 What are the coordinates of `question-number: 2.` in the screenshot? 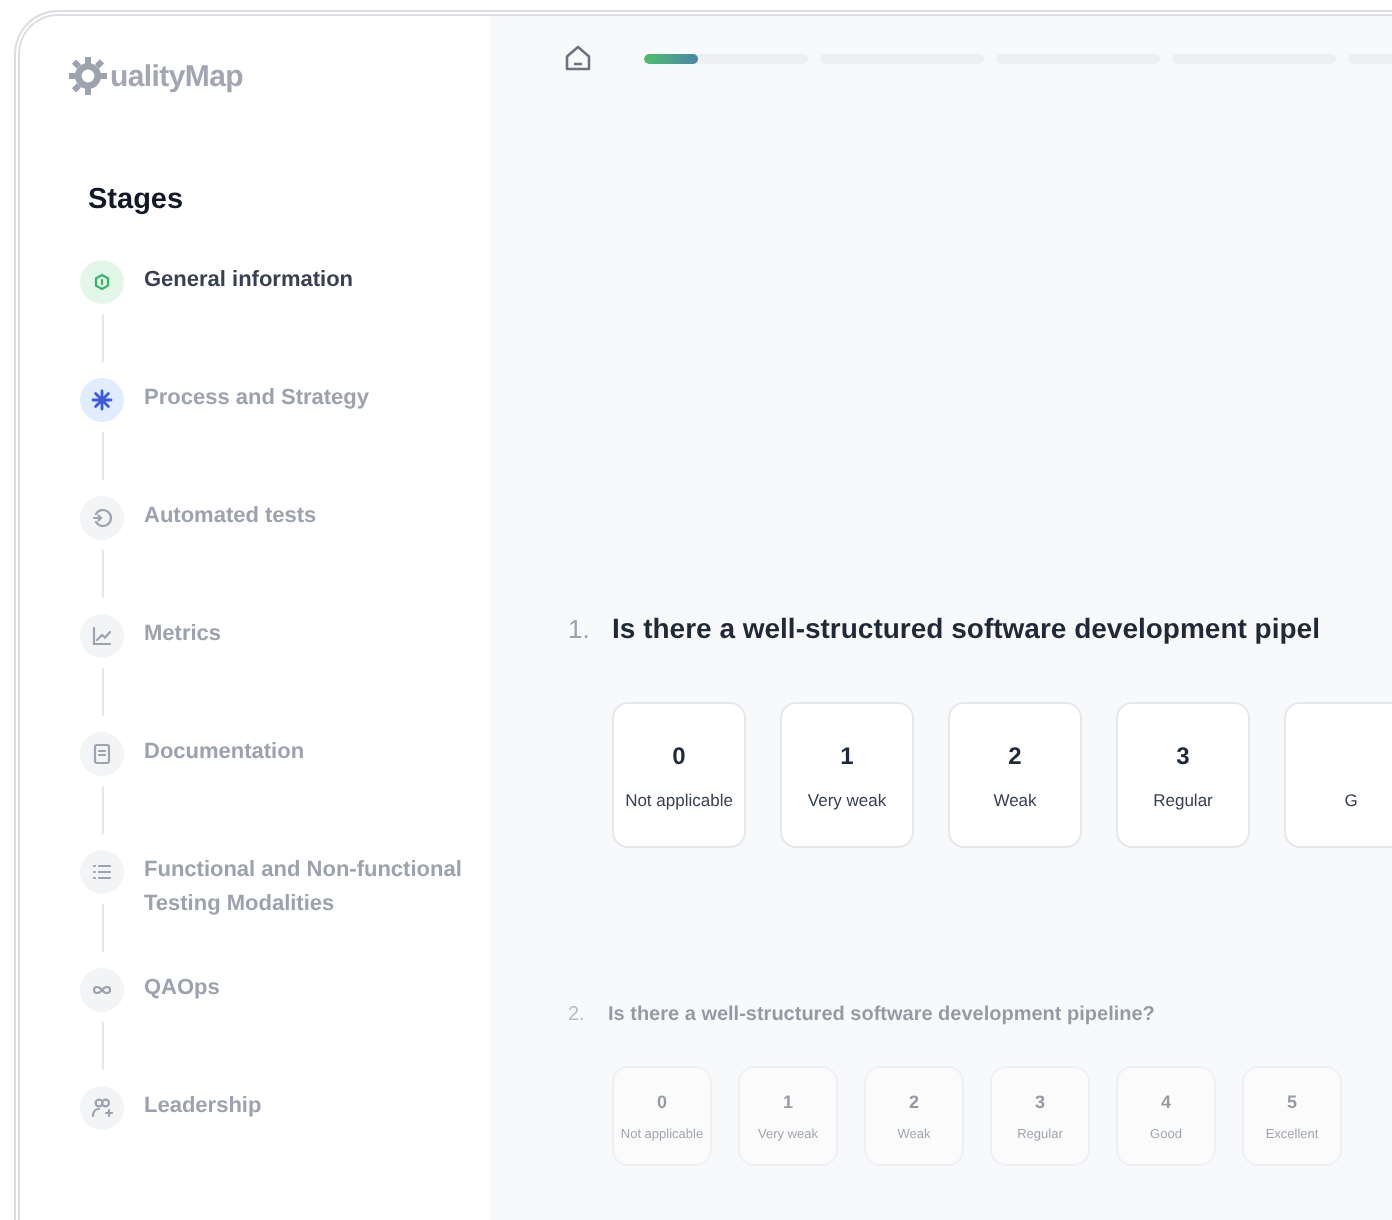 It's located at (577, 1015).